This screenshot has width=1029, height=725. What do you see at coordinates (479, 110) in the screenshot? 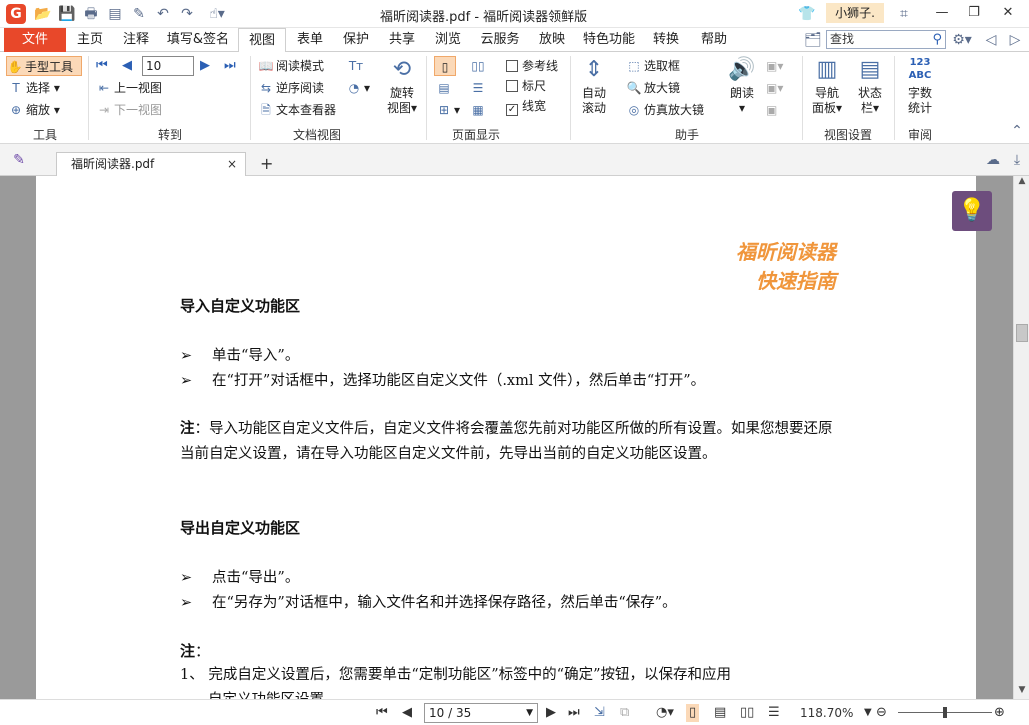
I see `cover-page-icon: ▦` at bounding box center [479, 110].